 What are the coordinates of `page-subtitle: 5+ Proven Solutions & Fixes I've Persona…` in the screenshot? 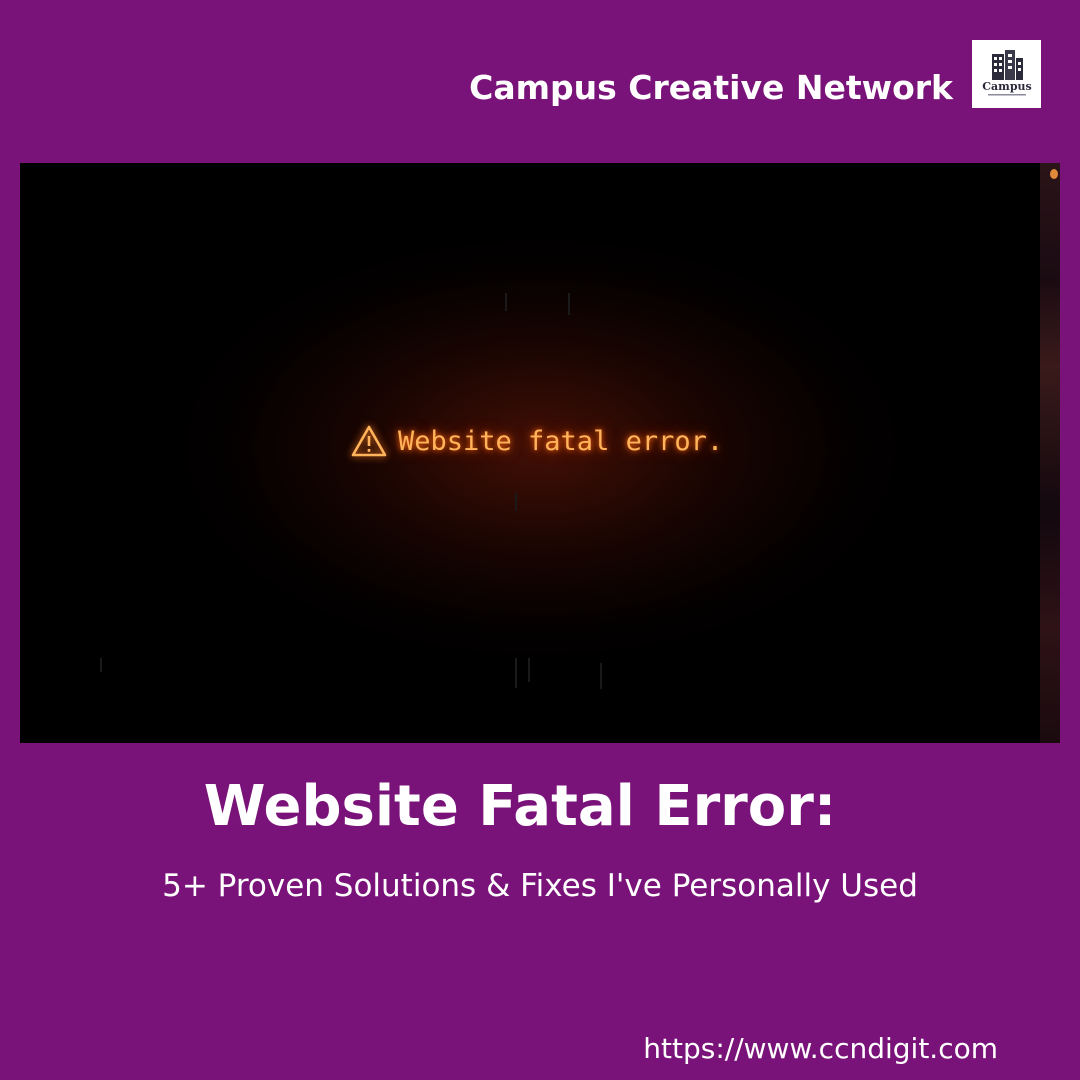 It's located at (540, 886).